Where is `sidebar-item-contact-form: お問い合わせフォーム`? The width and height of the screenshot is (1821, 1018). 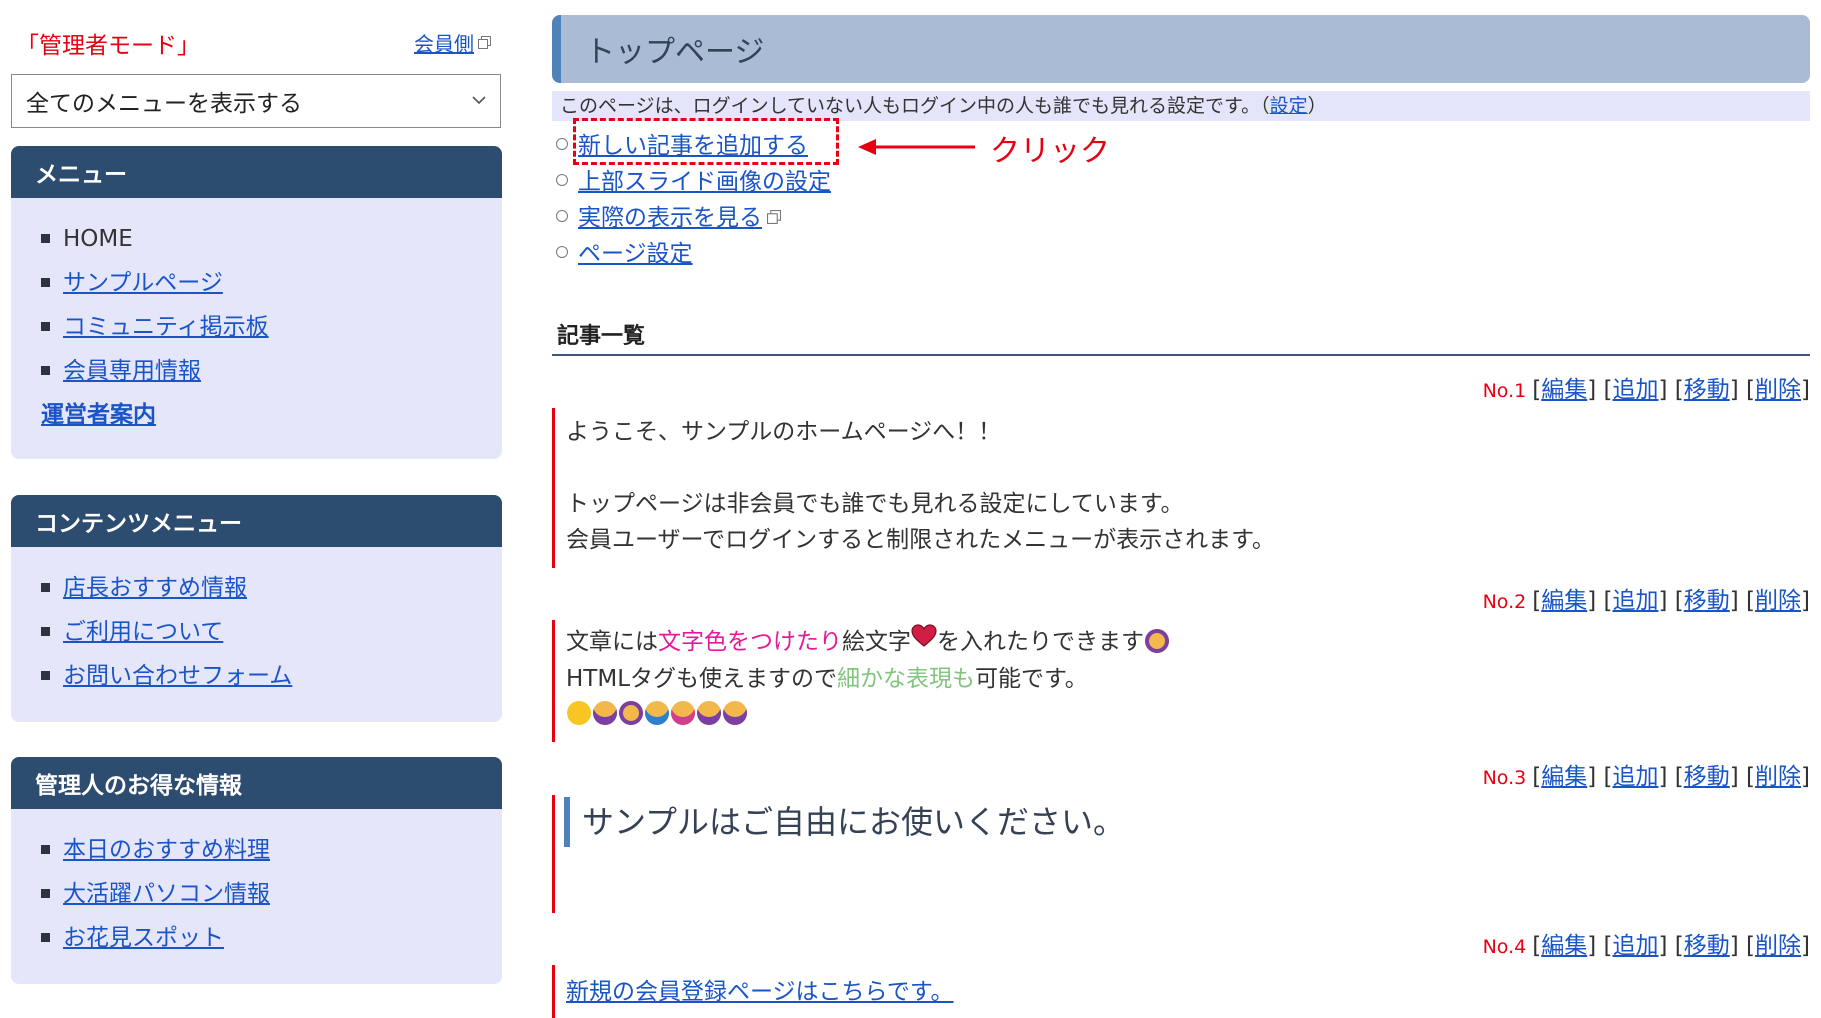 sidebar-item-contact-form: お問い合わせフォーム is located at coordinates (166, 676).